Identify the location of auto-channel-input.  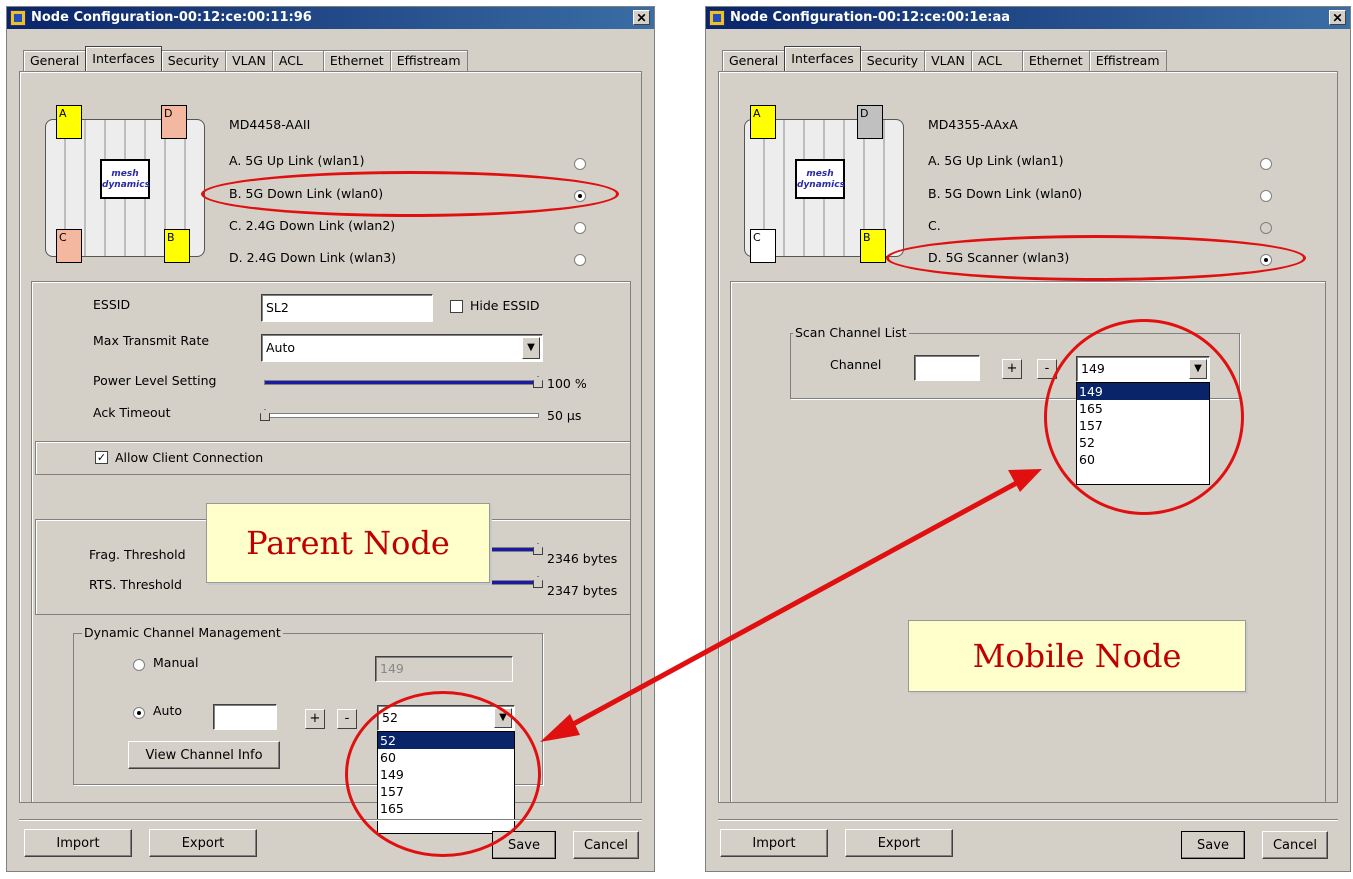
(245, 717).